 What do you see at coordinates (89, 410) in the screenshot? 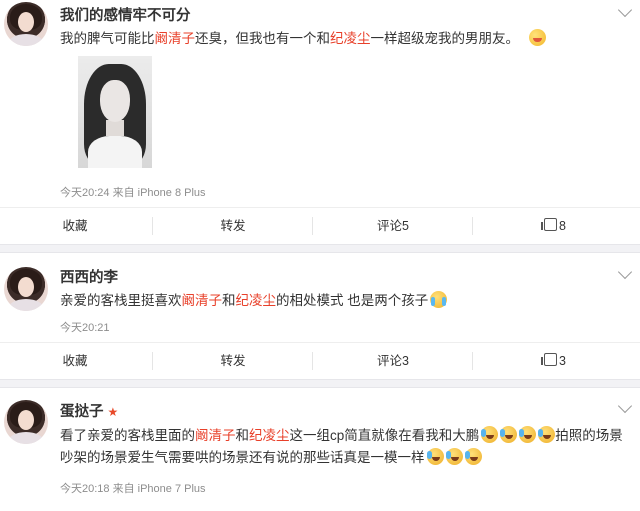
I see `username: 蛋挞子 ★` at bounding box center [89, 410].